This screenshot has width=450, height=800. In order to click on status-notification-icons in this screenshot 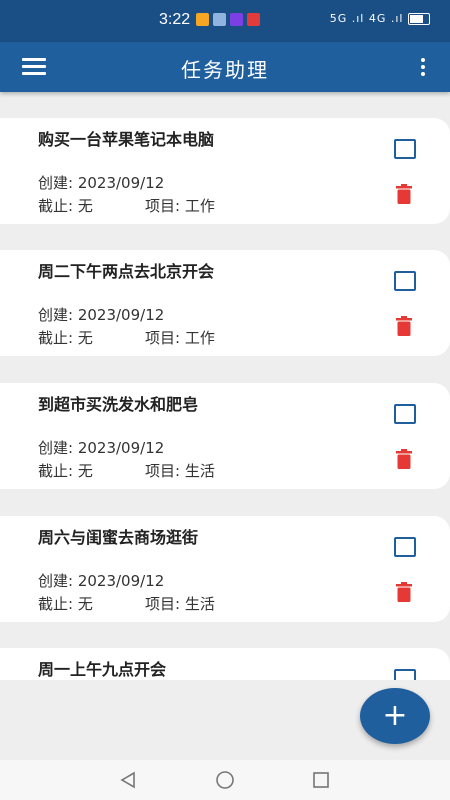, I will do `click(228, 19)`.